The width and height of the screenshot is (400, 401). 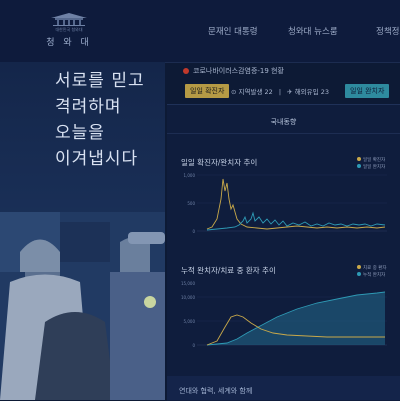 What do you see at coordinates (233, 71) in the screenshot?
I see `covid-notice: 코로나바이러스감염증-19 현황` at bounding box center [233, 71].